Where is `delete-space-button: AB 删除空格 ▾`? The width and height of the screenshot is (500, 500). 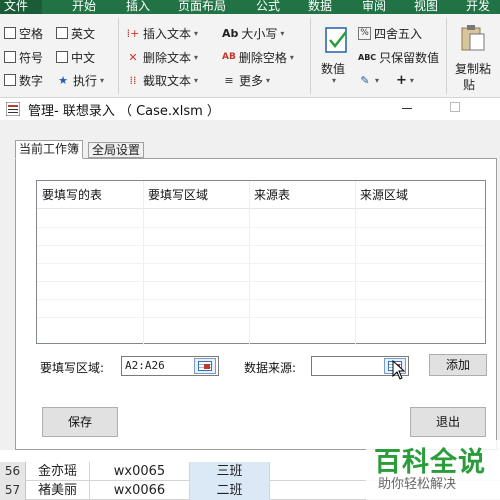
delete-space-button: AB 删除空格 ▾ is located at coordinates (258, 57).